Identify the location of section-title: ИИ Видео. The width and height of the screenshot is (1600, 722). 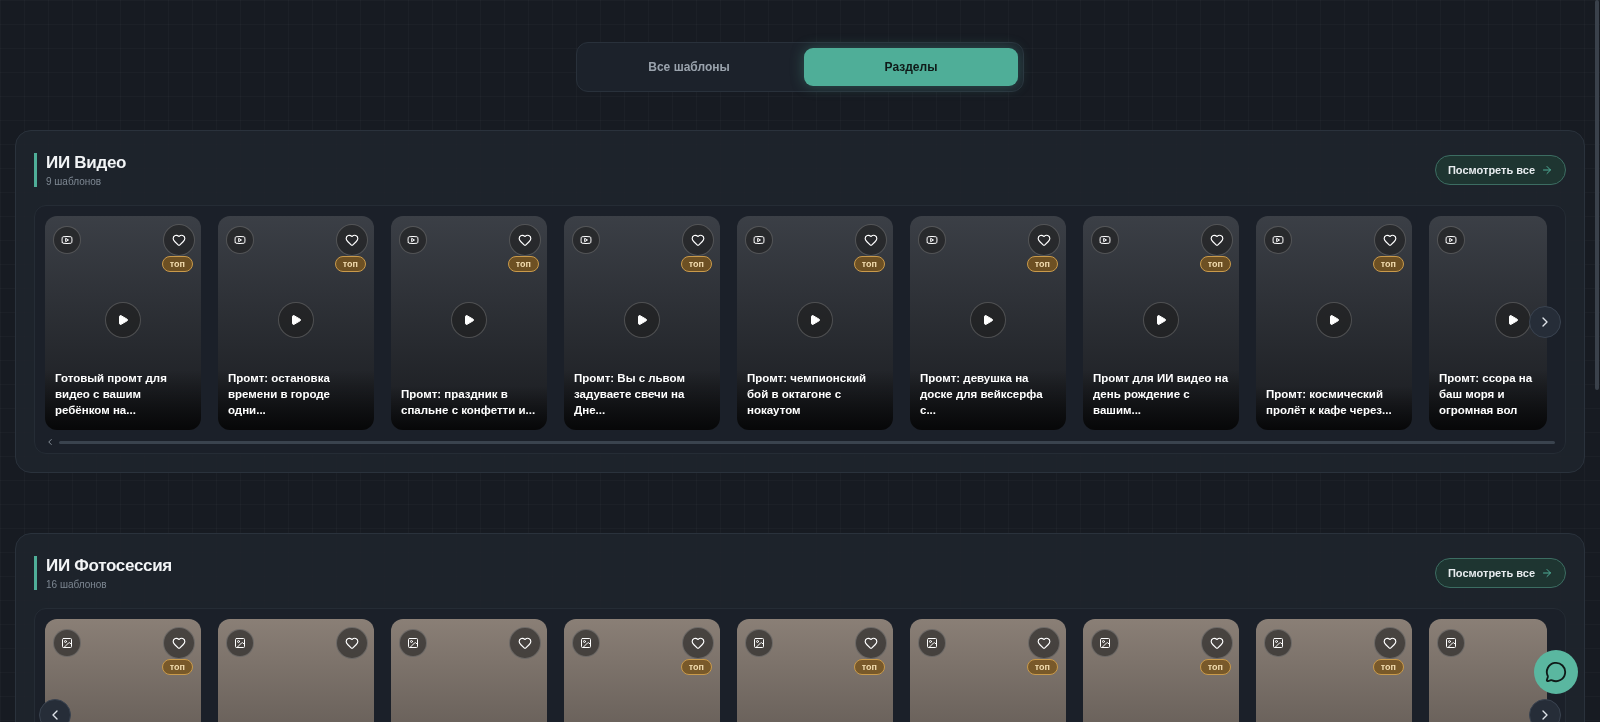
(86, 163).